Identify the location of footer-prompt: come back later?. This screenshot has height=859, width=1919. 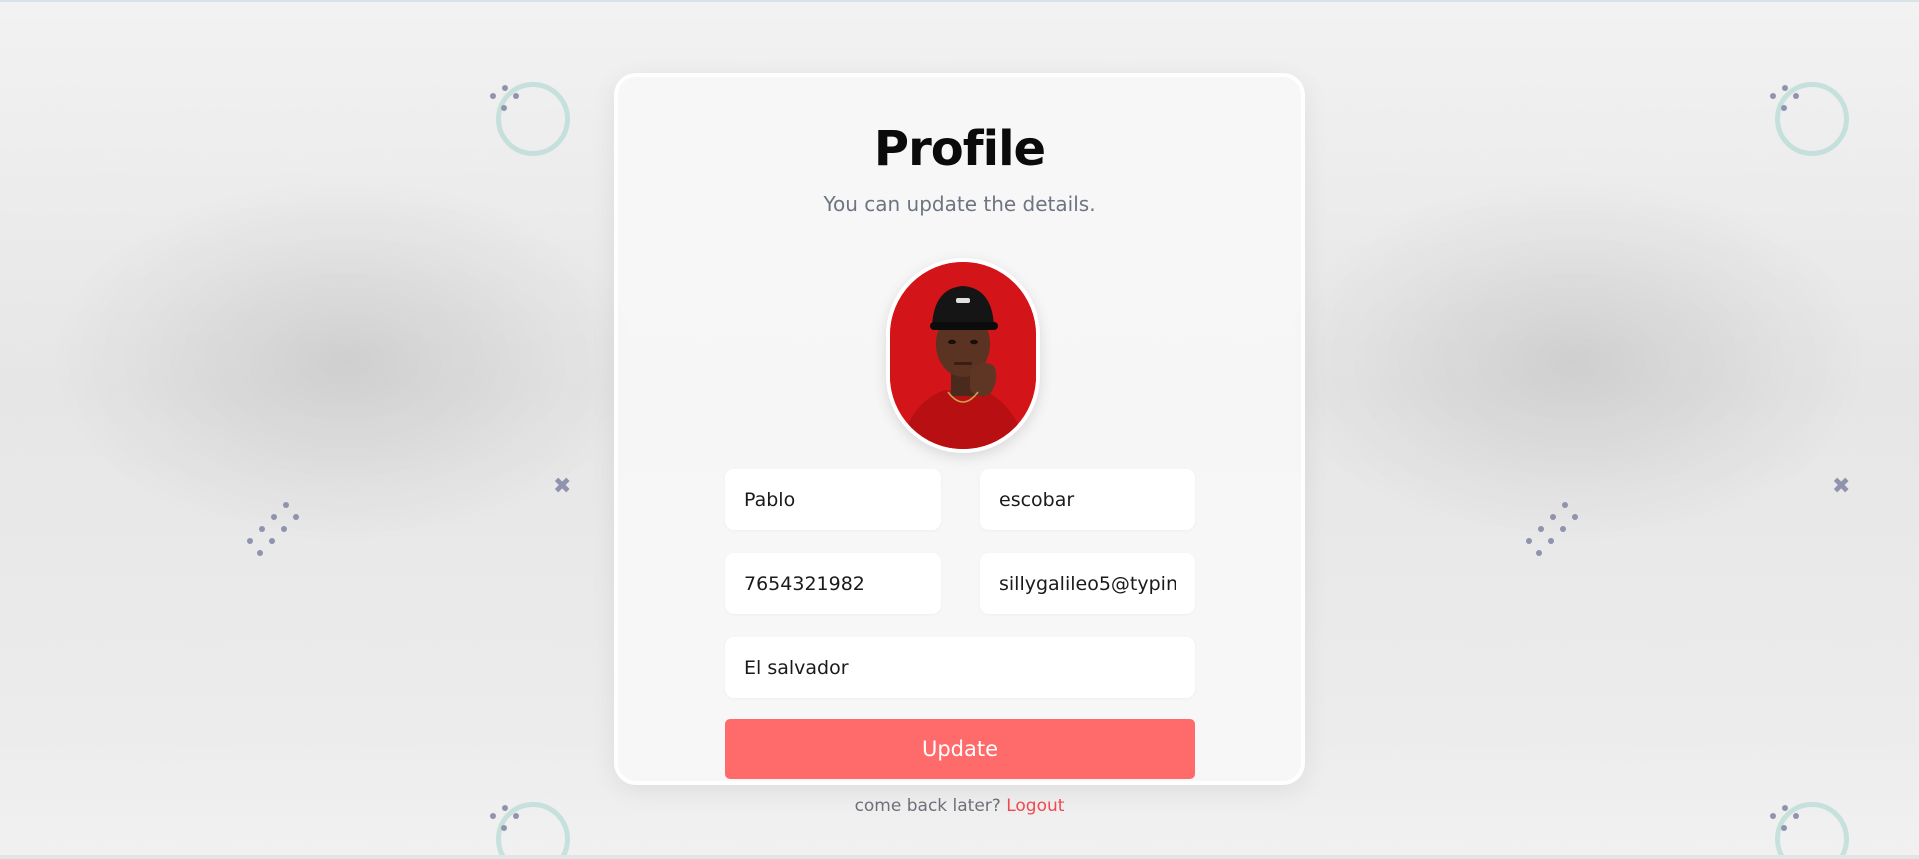
(930, 806).